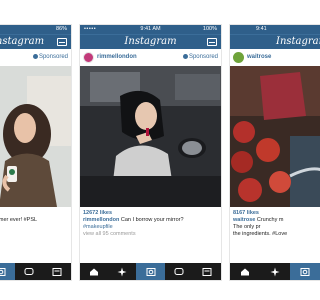 Image resolution: width=320 pixels, height=300 pixels. What do you see at coordinates (101, 220) in the screenshot?
I see `caption-username: rimmellondon` at bounding box center [101, 220].